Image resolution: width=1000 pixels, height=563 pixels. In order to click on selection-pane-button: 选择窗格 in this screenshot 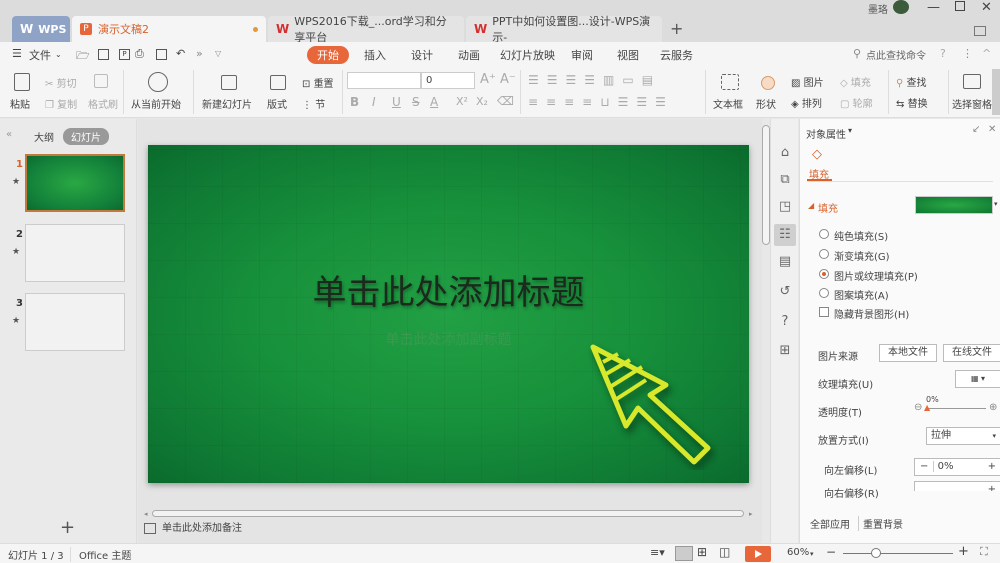, I will do `click(972, 103)`.